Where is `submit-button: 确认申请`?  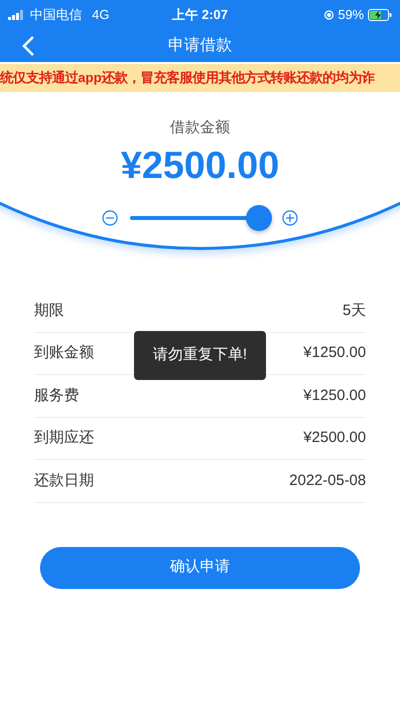
submit-button: 确认申请 is located at coordinates (200, 567).